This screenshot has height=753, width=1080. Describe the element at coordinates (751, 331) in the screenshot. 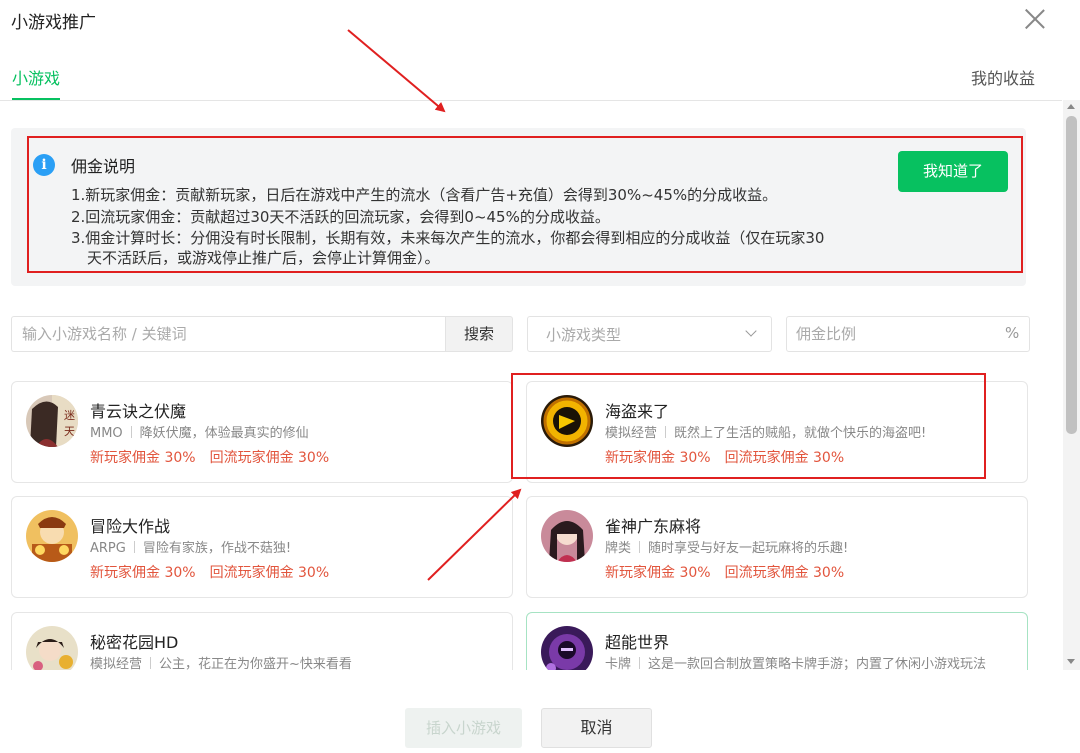

I see `chevron-down-icon` at that location.